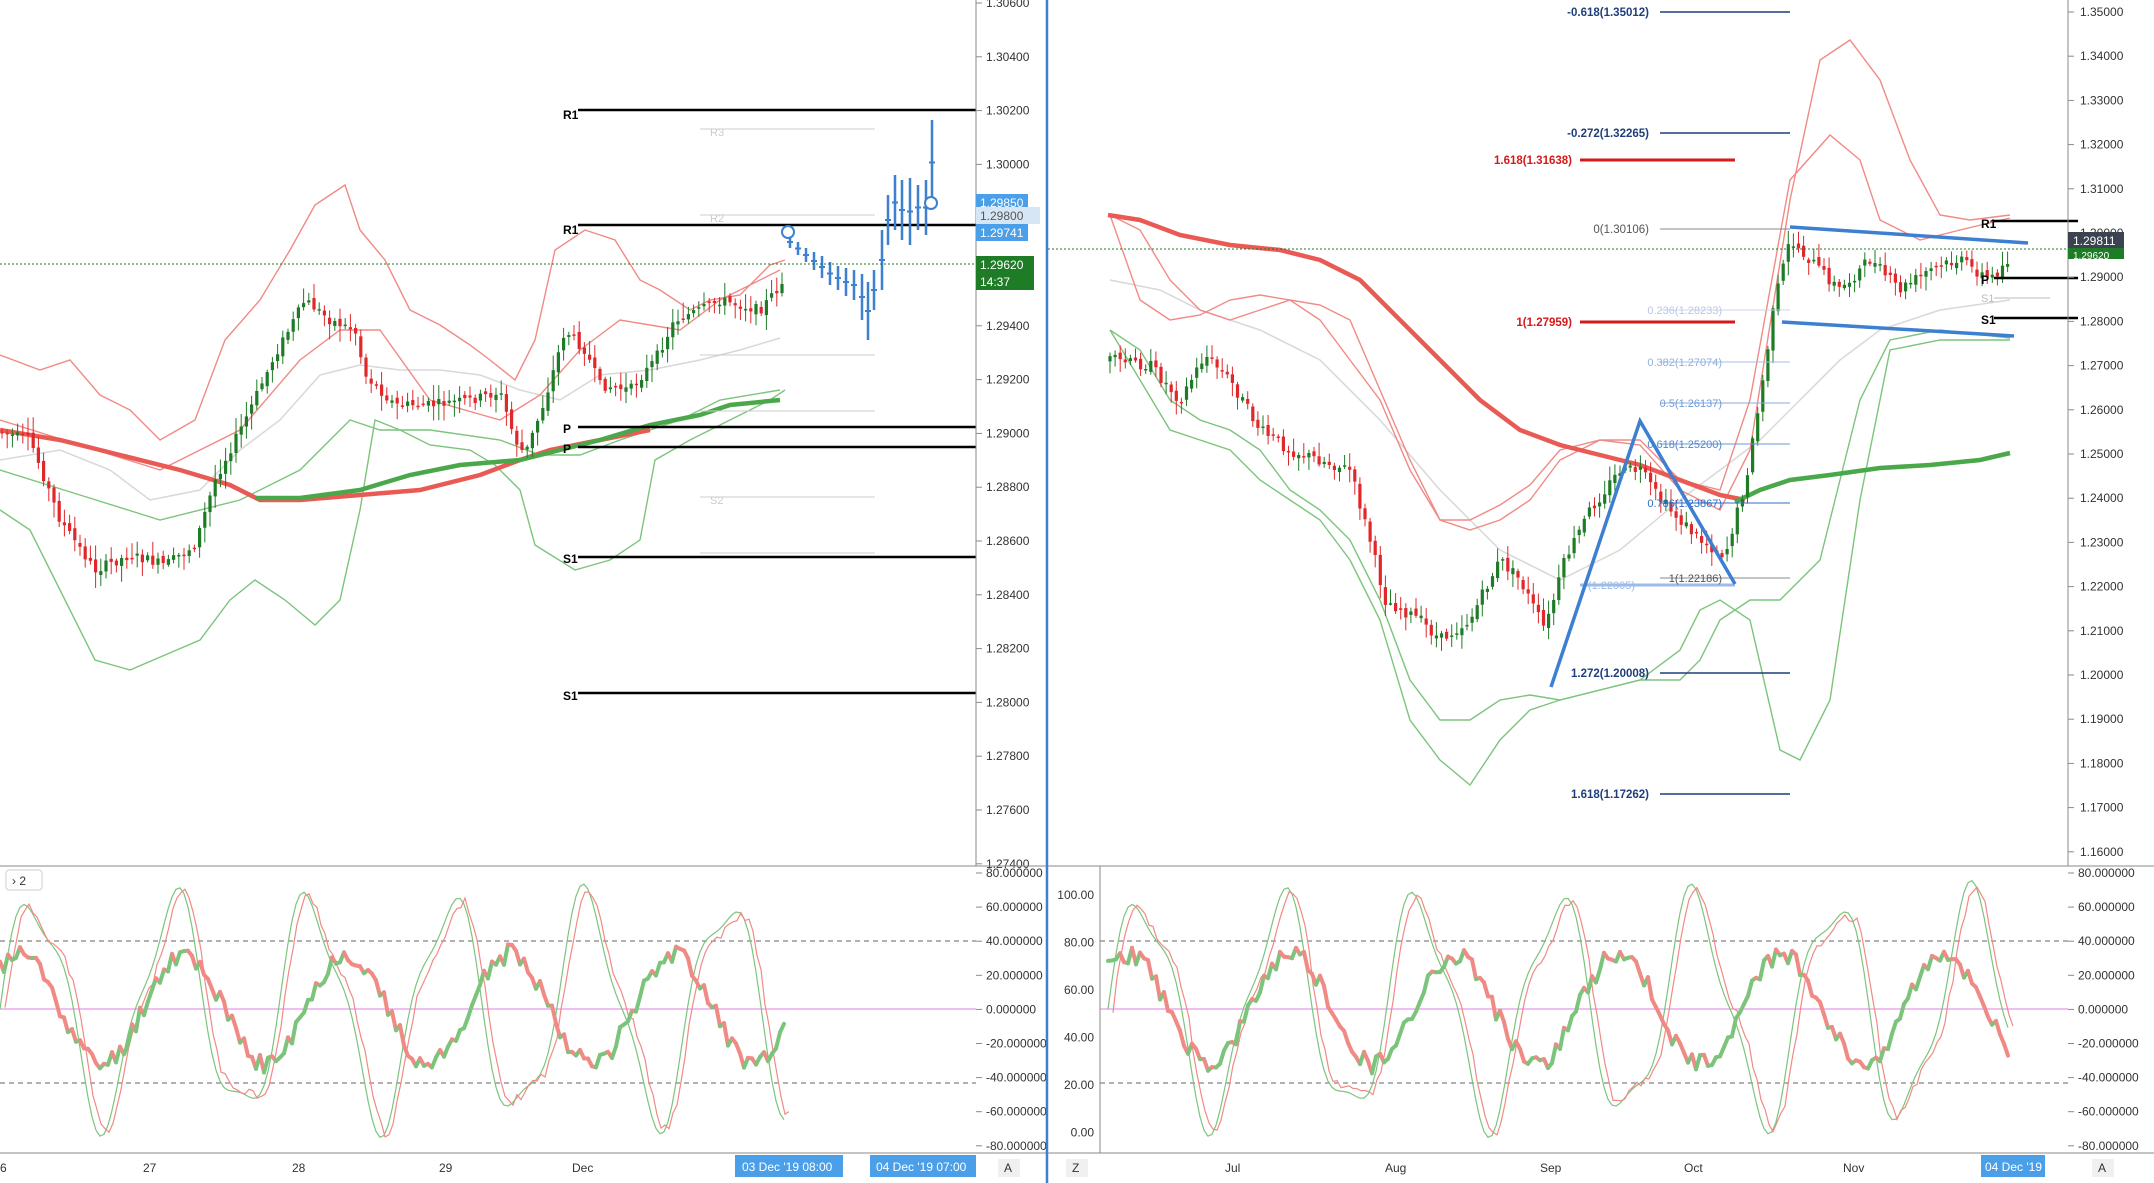 This screenshot has width=2154, height=1183. What do you see at coordinates (2102, 1168) in the screenshot?
I see `svg-text: A` at bounding box center [2102, 1168].